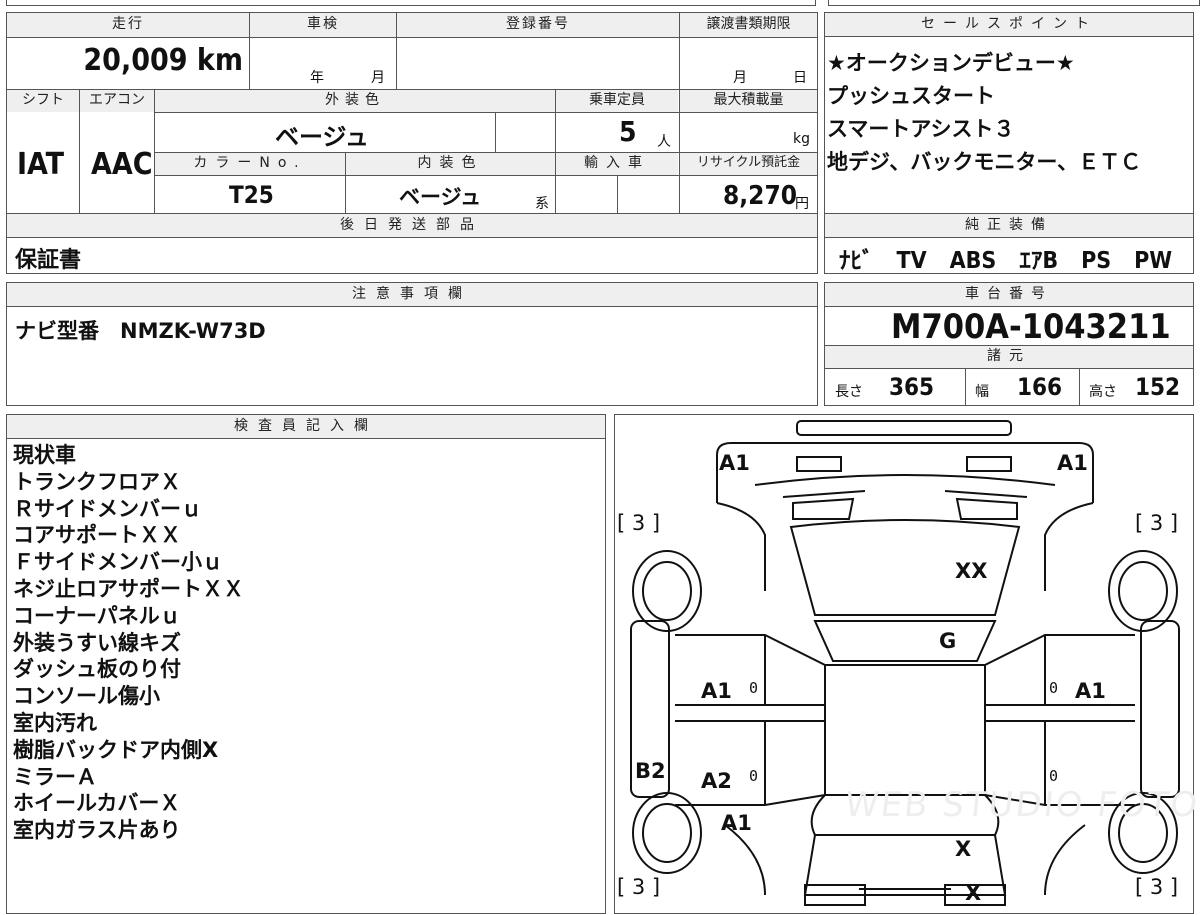  I want to click on equipment-label: 純正装備, so click(1009, 225).